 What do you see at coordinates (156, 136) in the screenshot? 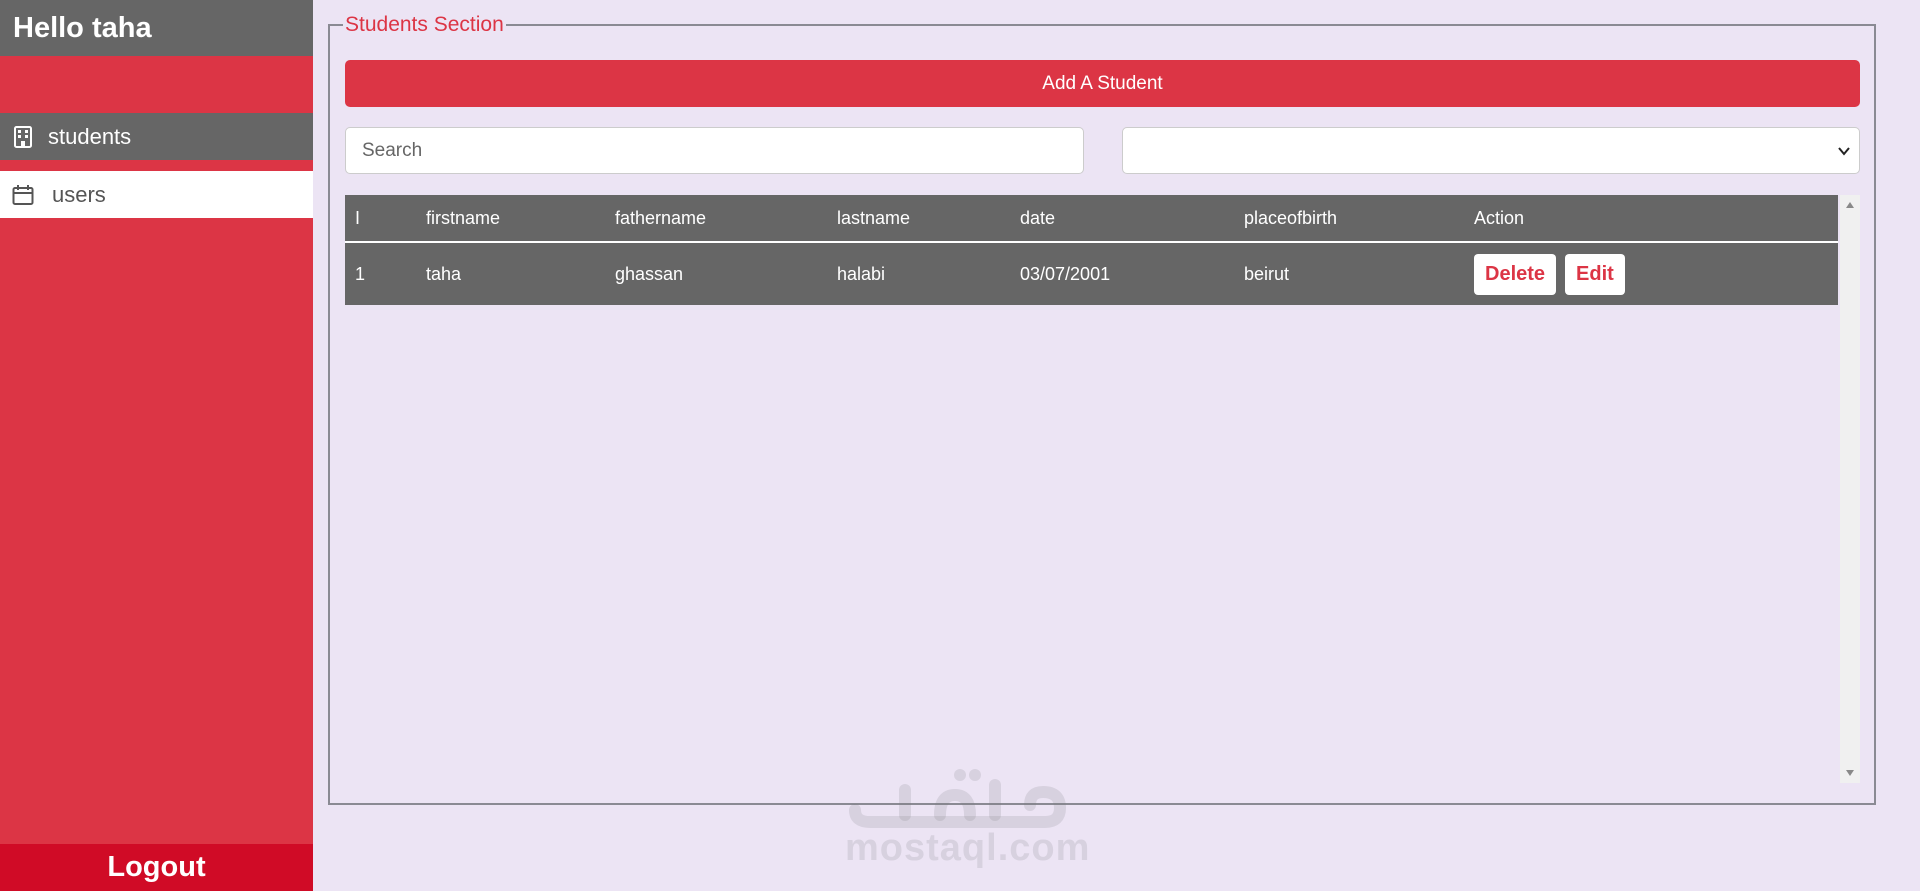
I see `sidebar-item-students: students` at bounding box center [156, 136].